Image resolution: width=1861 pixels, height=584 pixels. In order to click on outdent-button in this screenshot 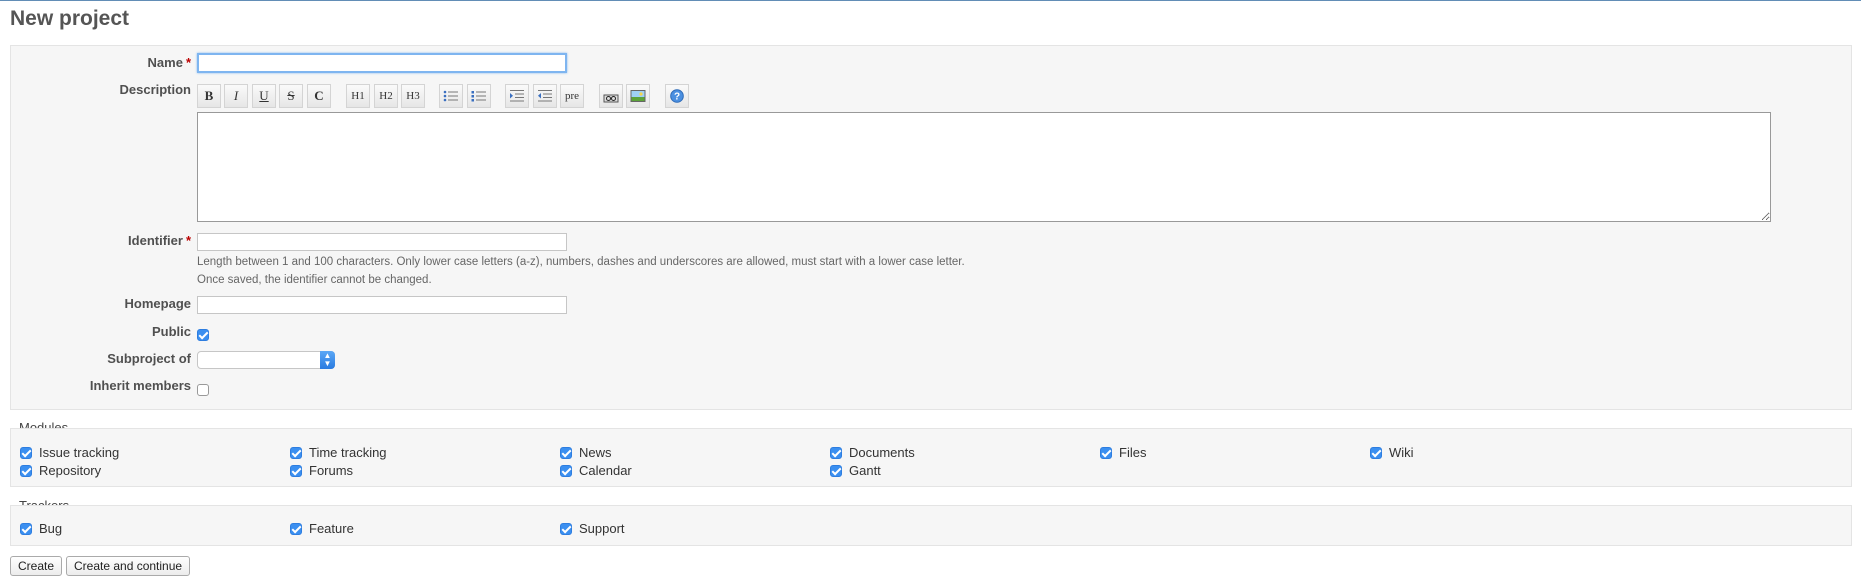, I will do `click(545, 96)`.